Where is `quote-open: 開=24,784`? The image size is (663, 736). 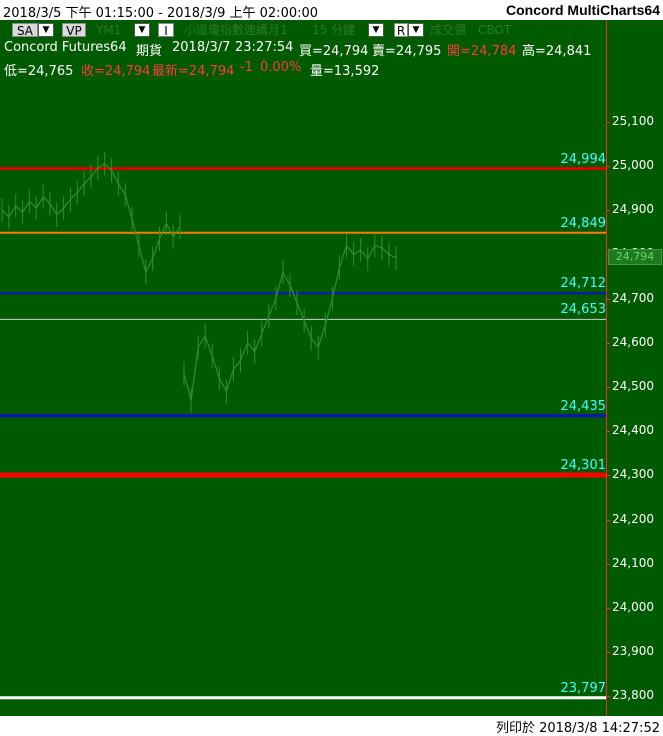 quote-open: 開=24,784 is located at coordinates (482, 51).